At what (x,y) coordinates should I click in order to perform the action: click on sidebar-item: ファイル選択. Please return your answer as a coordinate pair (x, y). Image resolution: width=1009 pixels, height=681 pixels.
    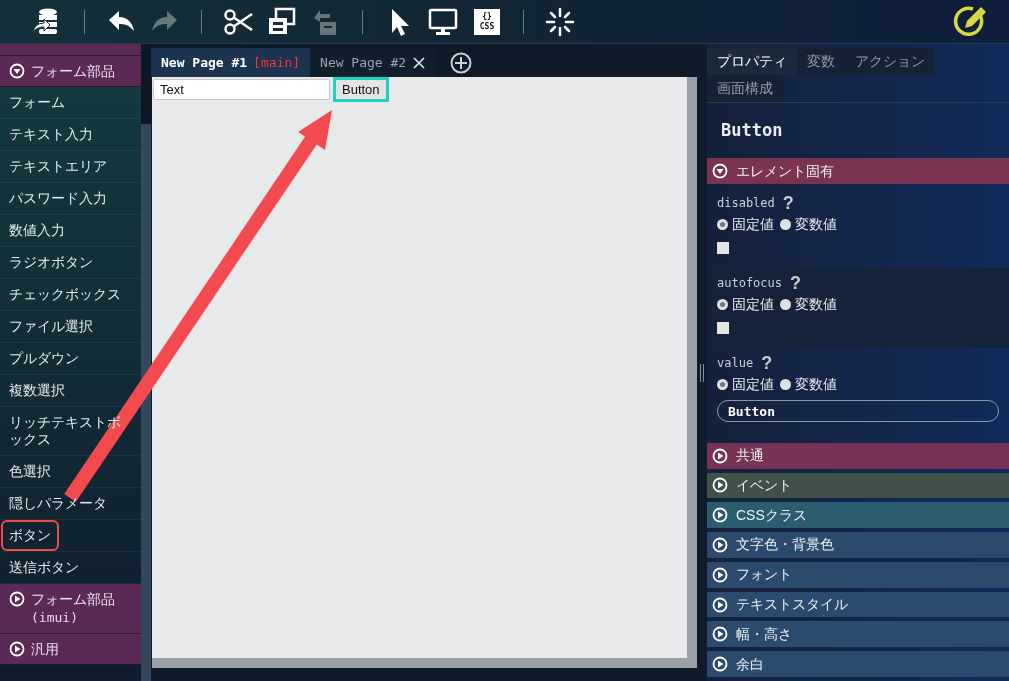
    Looking at the image, I should click on (51, 326).